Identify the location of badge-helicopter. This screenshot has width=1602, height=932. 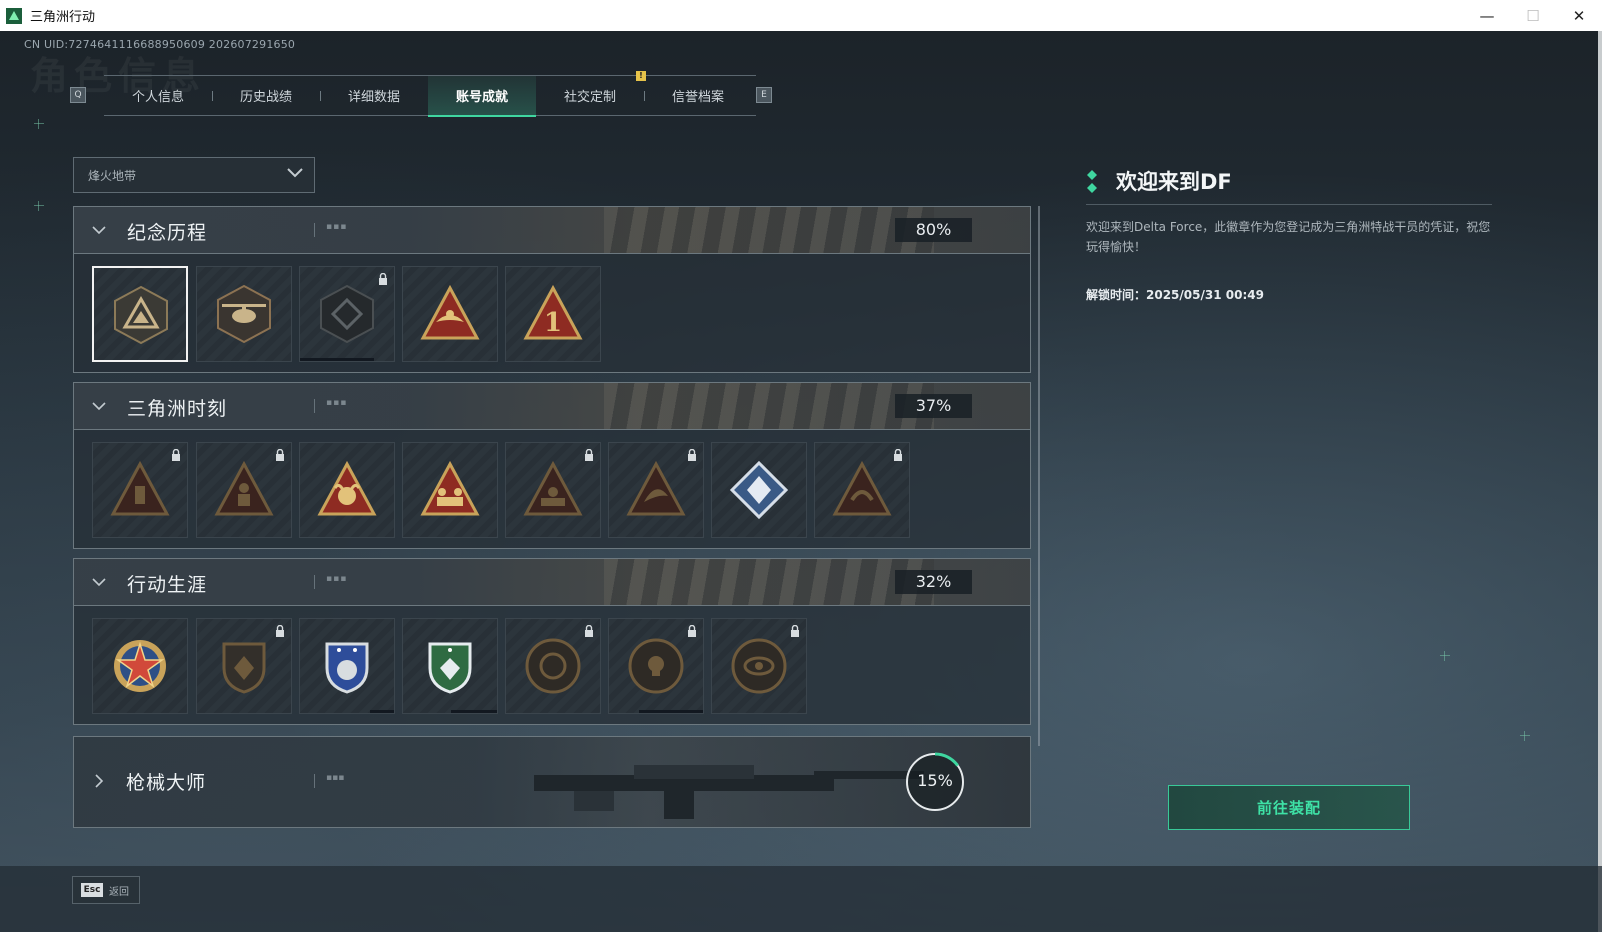
(244, 314).